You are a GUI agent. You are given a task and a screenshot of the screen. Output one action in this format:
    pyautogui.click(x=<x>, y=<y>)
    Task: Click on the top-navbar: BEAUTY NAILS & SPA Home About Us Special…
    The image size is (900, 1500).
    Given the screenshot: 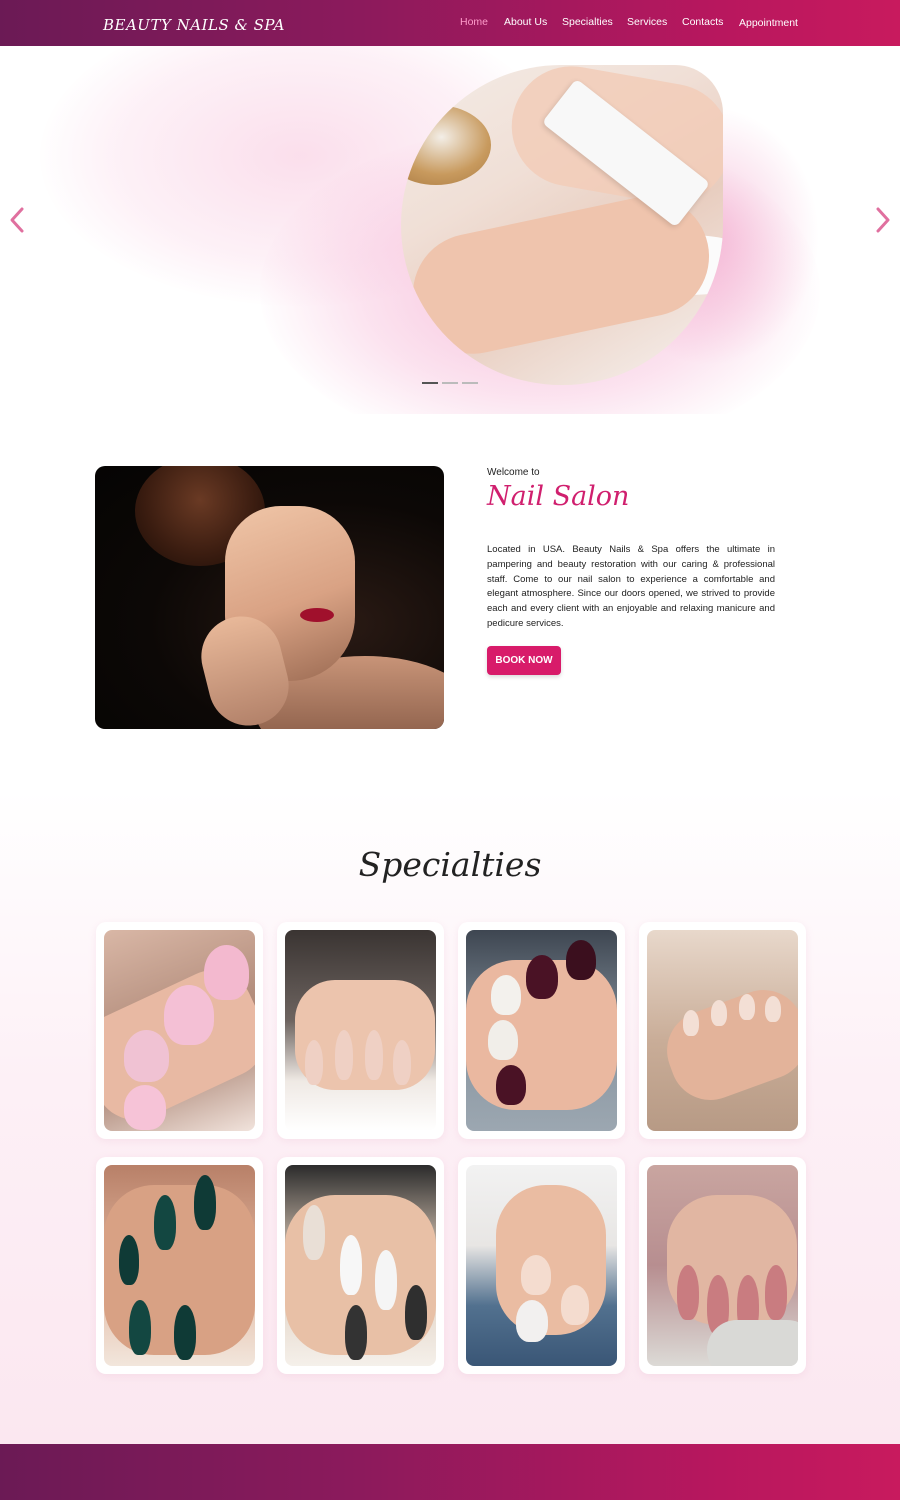 What is the action you would take?
    pyautogui.click(x=450, y=23)
    